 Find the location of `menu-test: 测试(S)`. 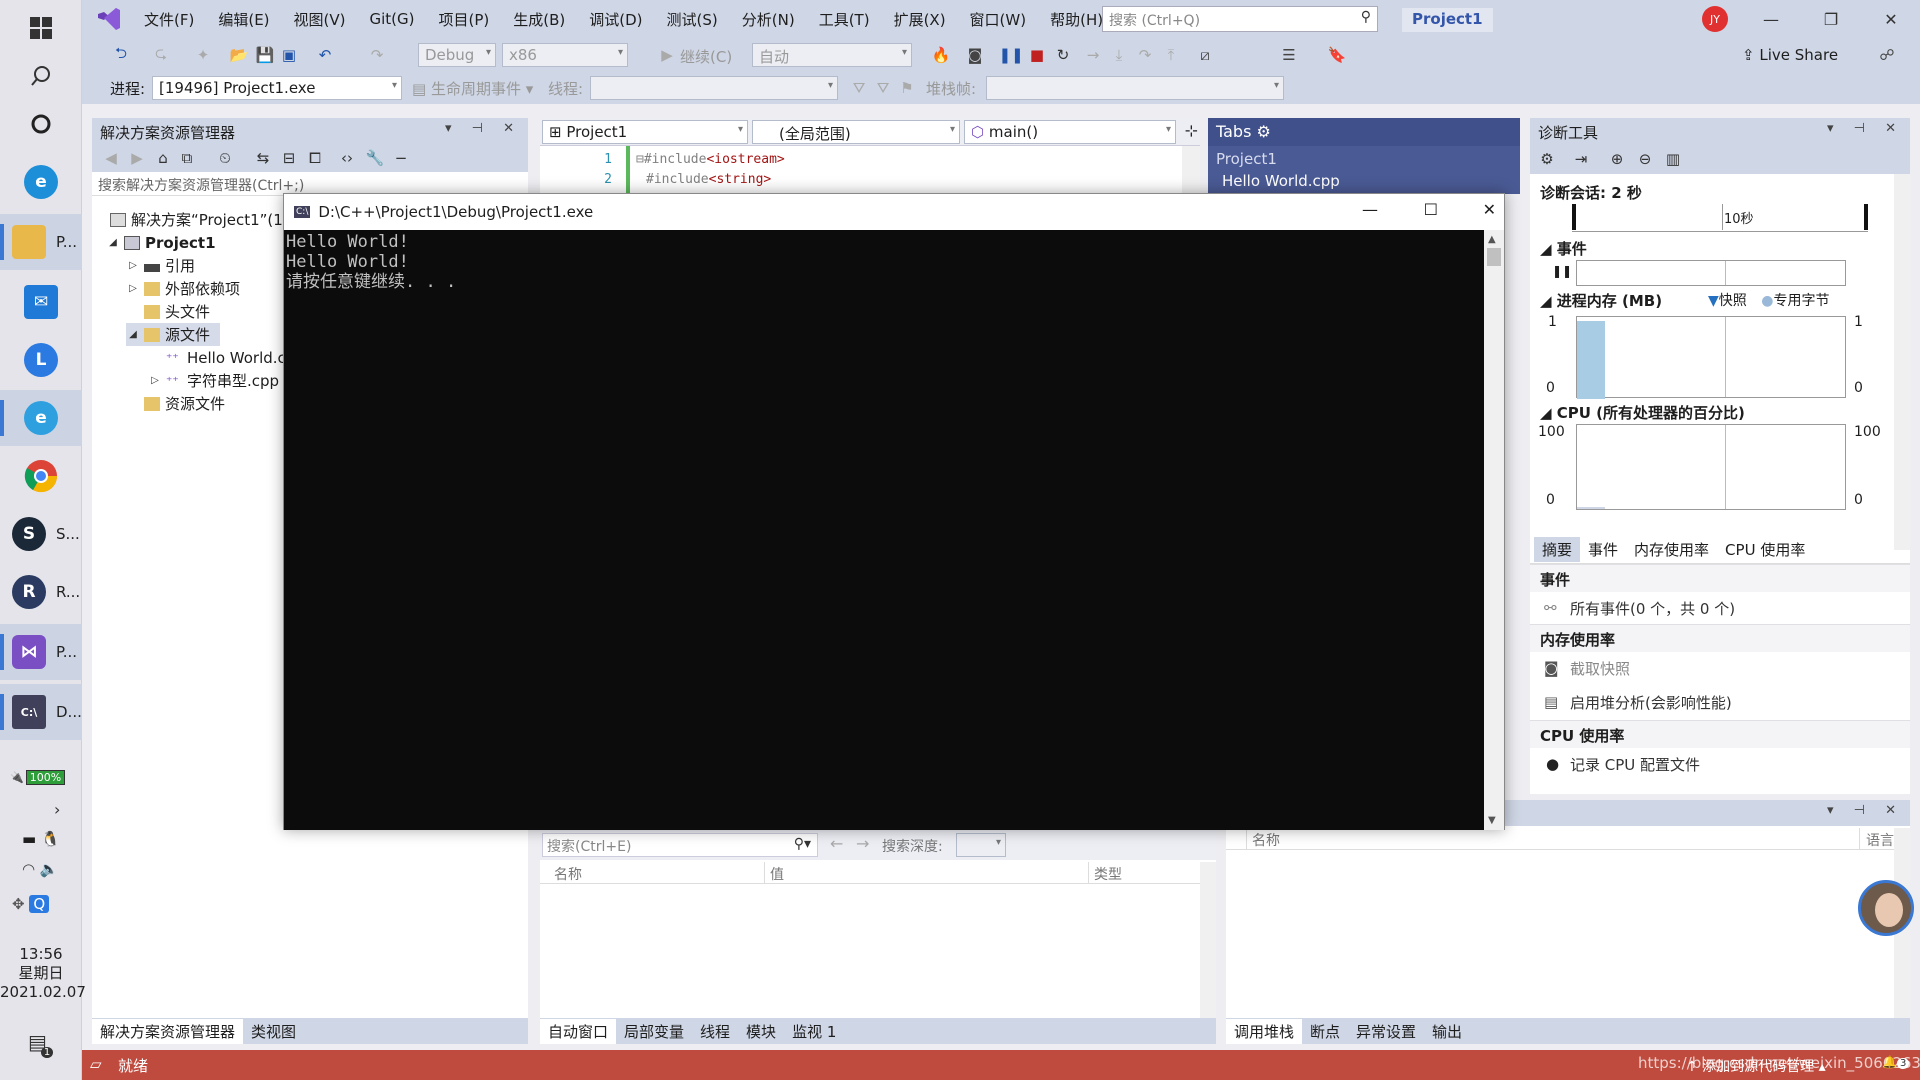

menu-test: 测试(S) is located at coordinates (692, 19).